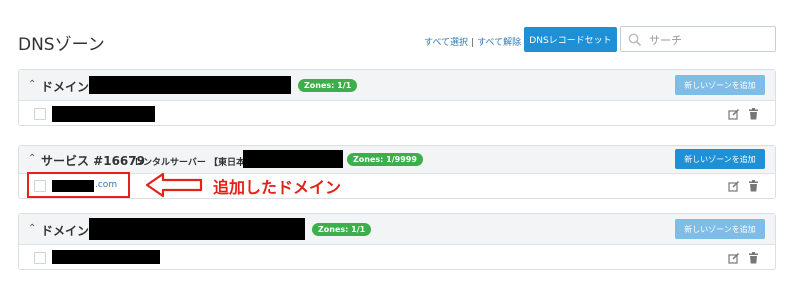 The height and width of the screenshot is (283, 800). Describe the element at coordinates (446, 43) in the screenshot. I see `select-all-link: すべて選択` at that location.